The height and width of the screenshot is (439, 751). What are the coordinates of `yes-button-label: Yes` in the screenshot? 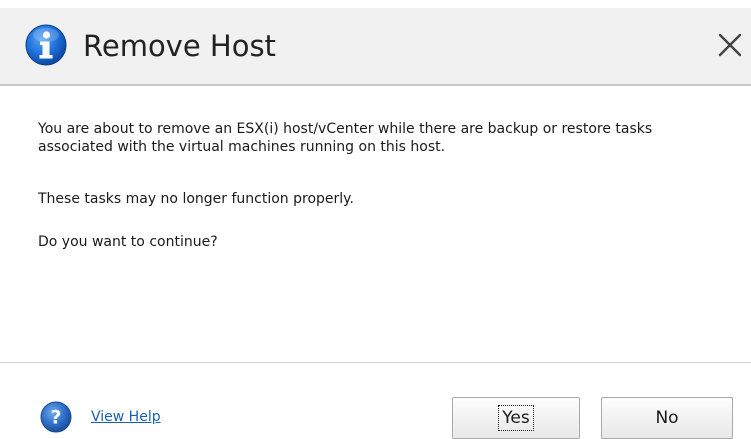 It's located at (516, 418).